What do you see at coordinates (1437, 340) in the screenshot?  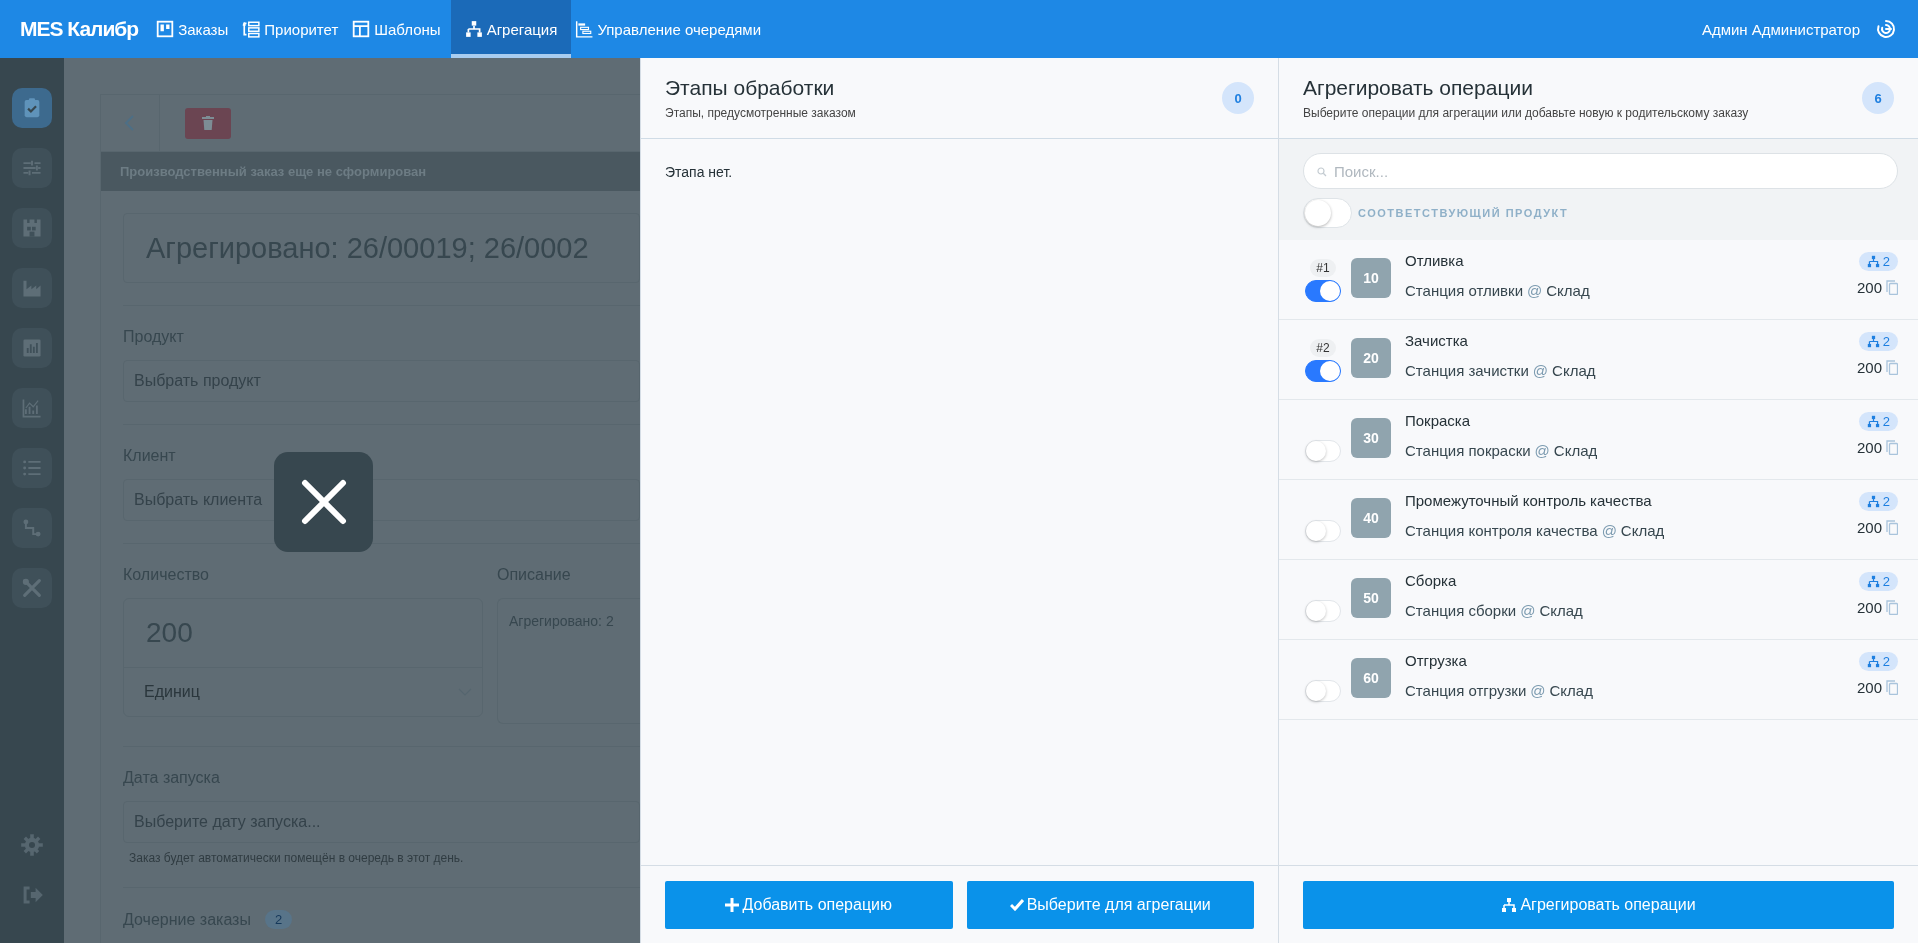 I see `operation-name: Зачистка` at bounding box center [1437, 340].